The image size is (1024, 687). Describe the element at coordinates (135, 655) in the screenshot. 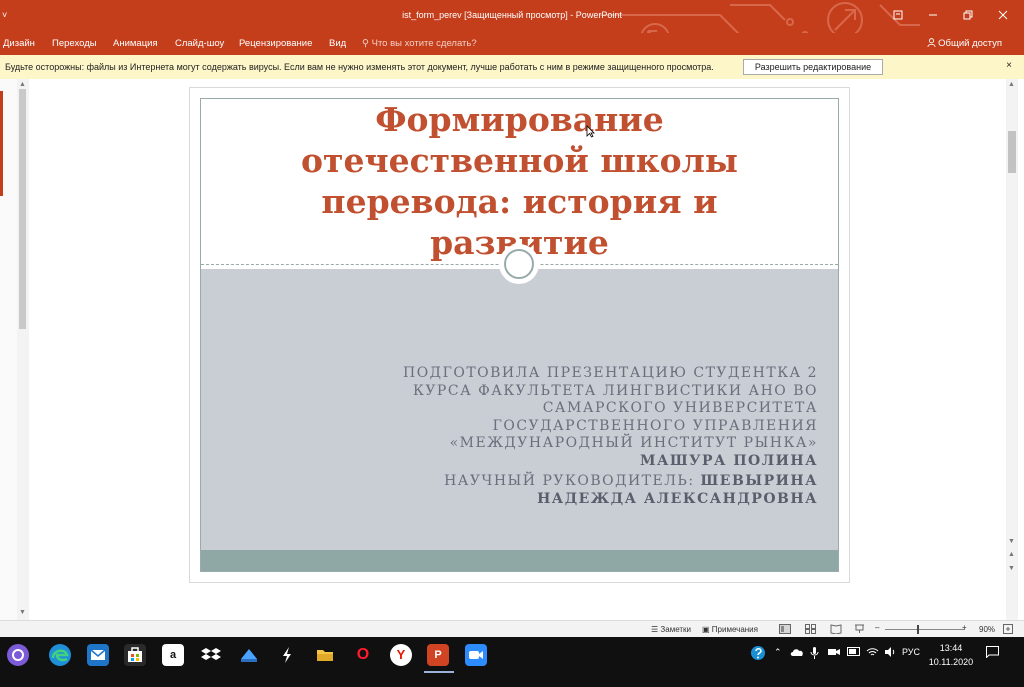

I see `store-icon` at that location.